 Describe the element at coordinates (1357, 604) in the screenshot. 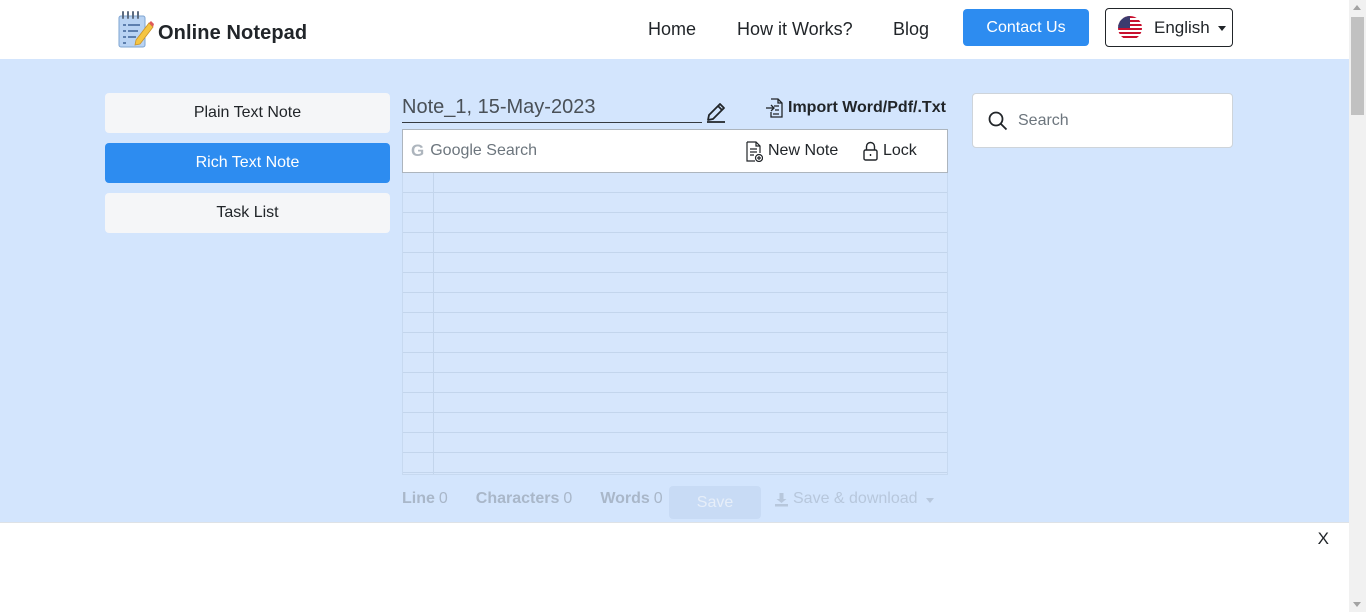

I see `scroll-down-icon` at that location.